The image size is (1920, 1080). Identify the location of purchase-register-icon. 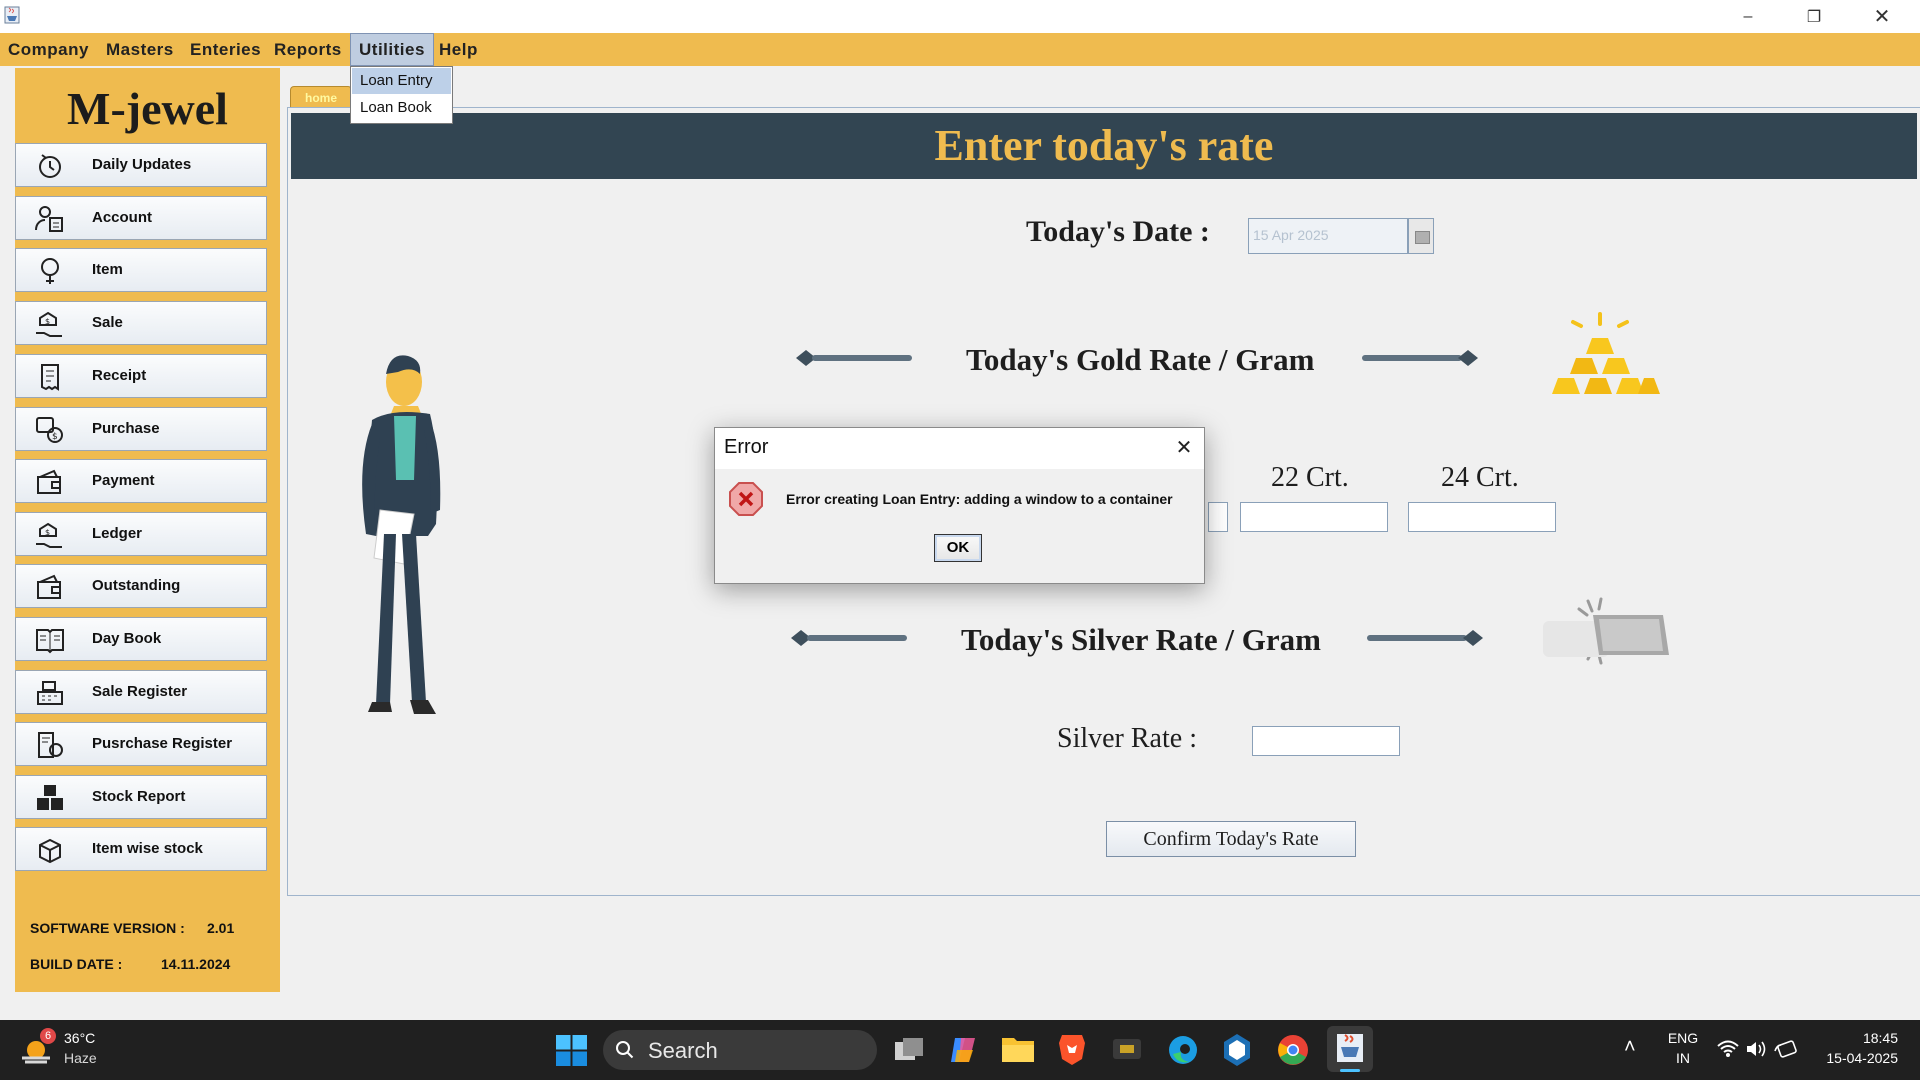
(50, 745).